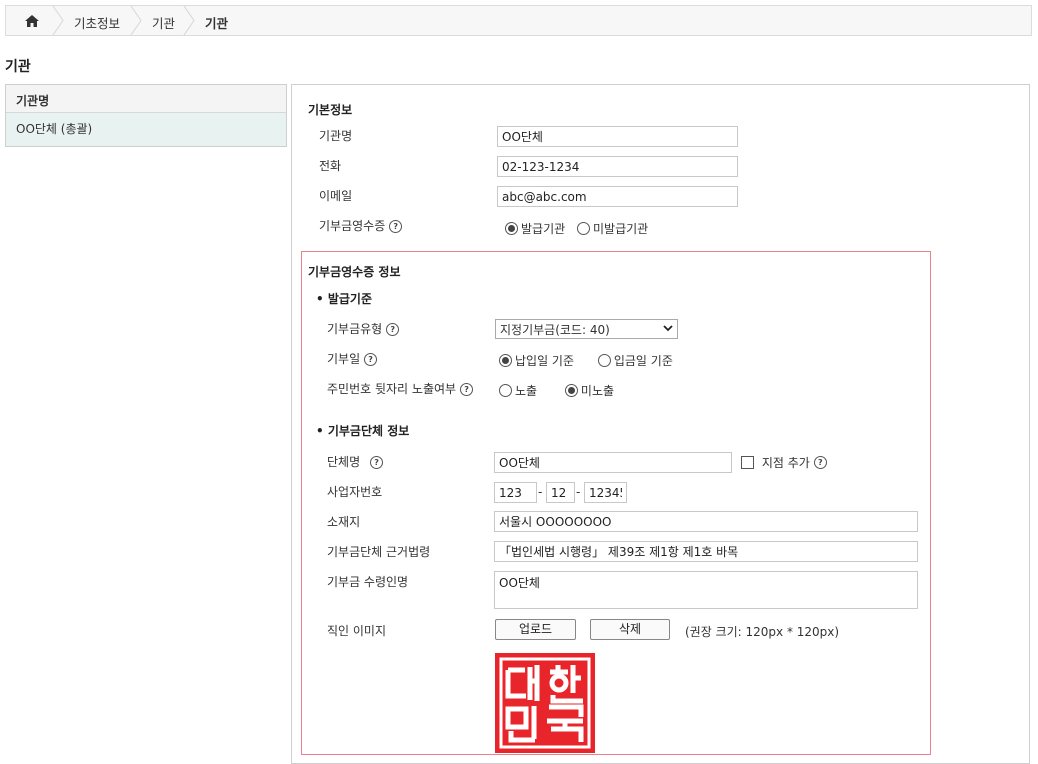 Image resolution: width=1038 pixels, height=764 pixels. Describe the element at coordinates (18, 67) in the screenshot. I see `page-title: 기관` at that location.